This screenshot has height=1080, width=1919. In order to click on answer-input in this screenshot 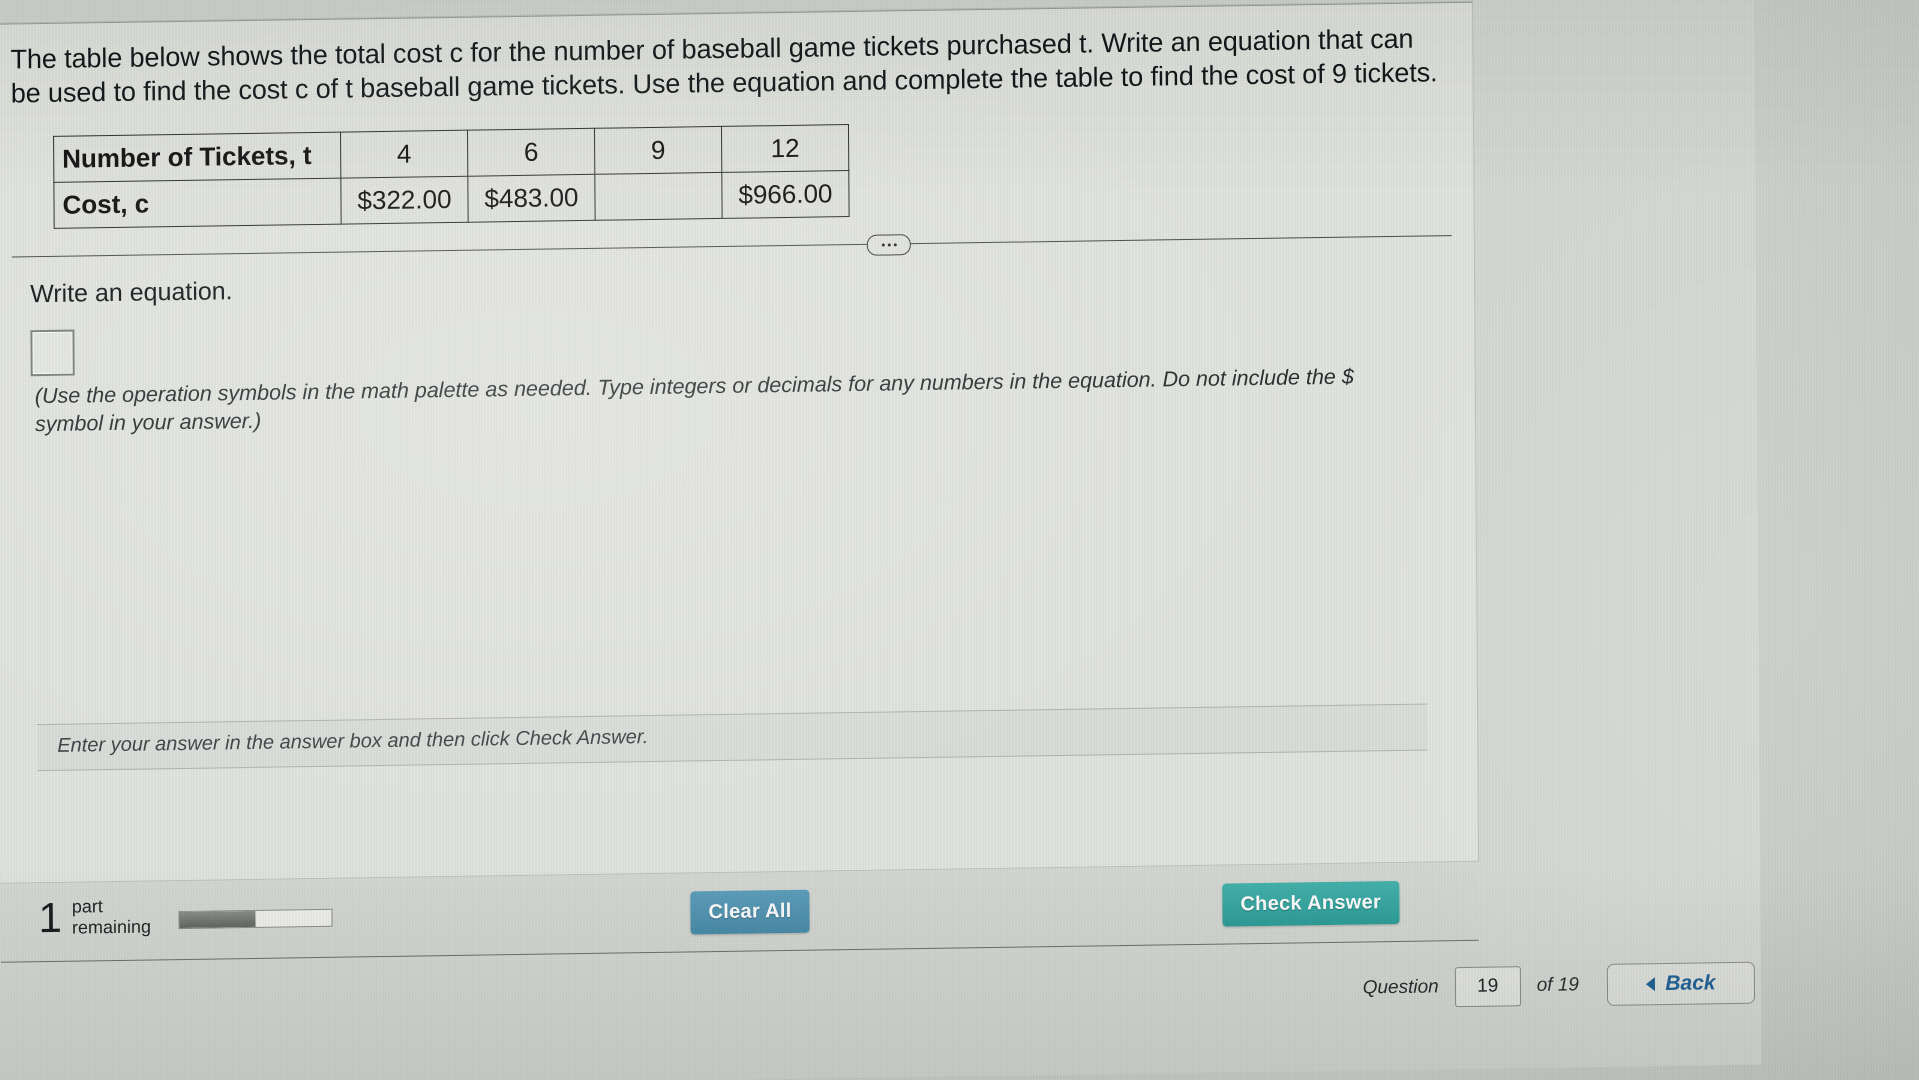, I will do `click(52, 353)`.